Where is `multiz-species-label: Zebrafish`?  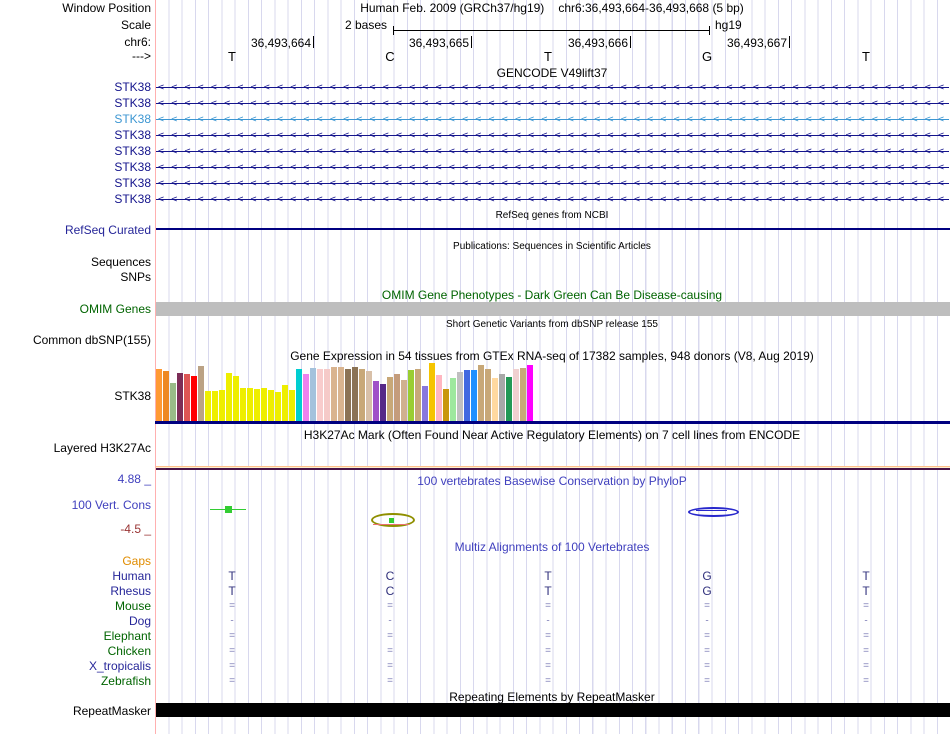 multiz-species-label: Zebrafish is located at coordinates (126, 681).